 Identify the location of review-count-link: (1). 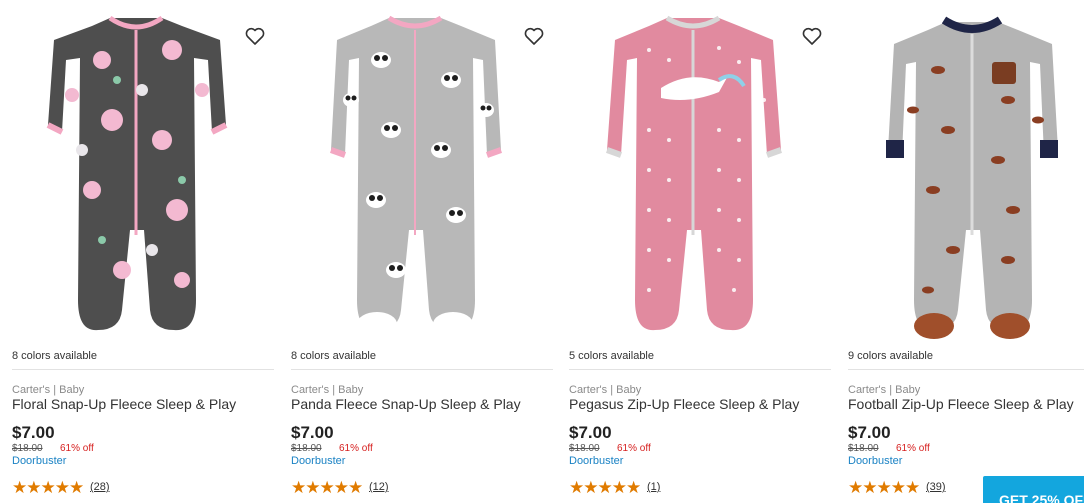
(653, 487).